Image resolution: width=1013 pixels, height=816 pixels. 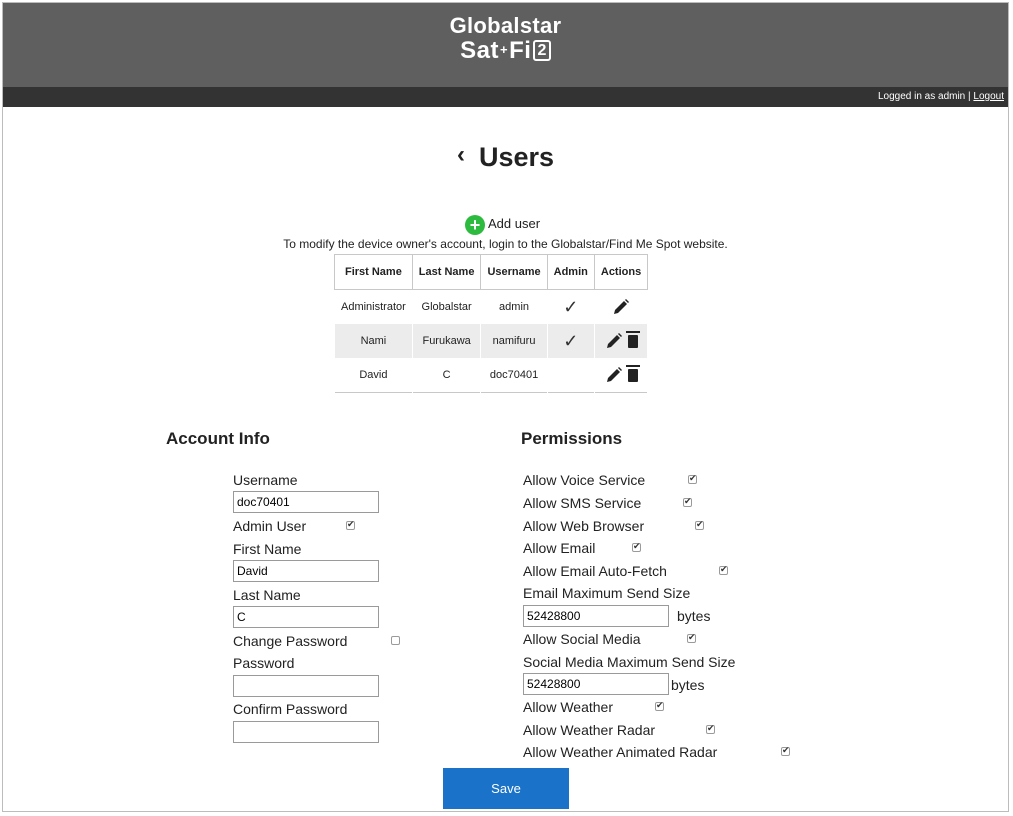 What do you see at coordinates (595, 571) in the screenshot?
I see `email-autofetch-label: Allow Email Auto-Fetch` at bounding box center [595, 571].